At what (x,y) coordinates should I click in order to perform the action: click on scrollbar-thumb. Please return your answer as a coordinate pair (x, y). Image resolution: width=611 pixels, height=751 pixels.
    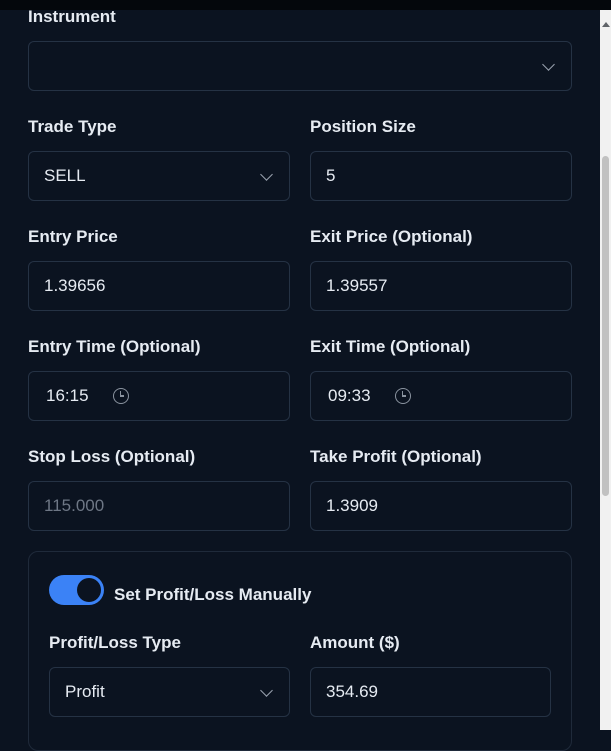
    Looking at the image, I should click on (605, 326).